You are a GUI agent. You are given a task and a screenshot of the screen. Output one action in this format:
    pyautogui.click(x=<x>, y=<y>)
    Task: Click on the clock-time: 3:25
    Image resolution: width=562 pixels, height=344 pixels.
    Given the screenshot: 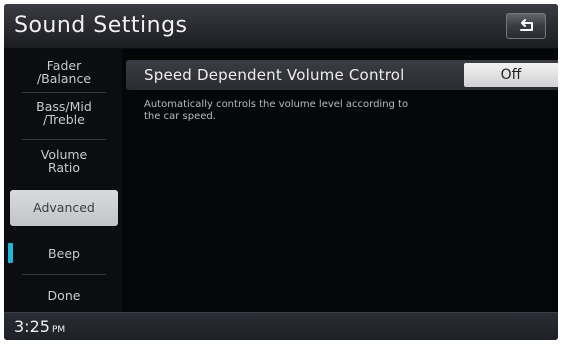 What is the action you would take?
    pyautogui.click(x=32, y=326)
    